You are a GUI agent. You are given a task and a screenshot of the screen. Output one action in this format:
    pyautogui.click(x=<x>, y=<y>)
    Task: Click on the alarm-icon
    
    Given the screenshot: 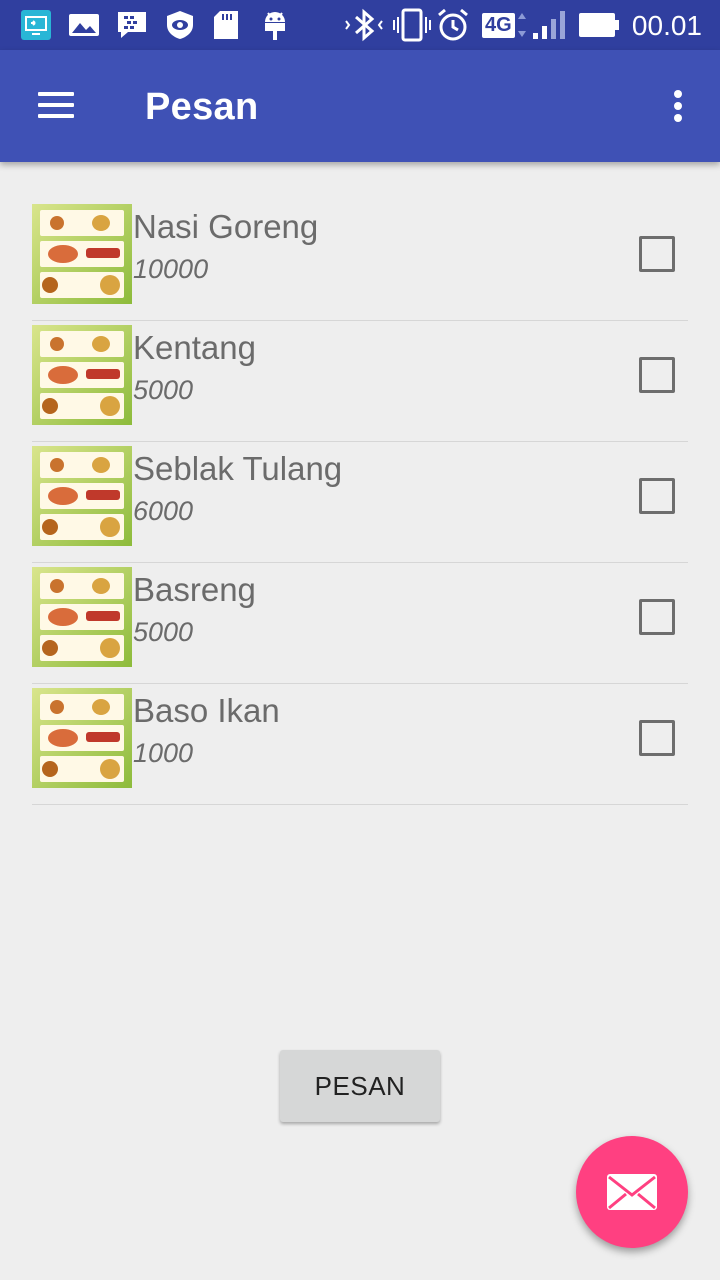 What is the action you would take?
    pyautogui.click(x=453, y=24)
    